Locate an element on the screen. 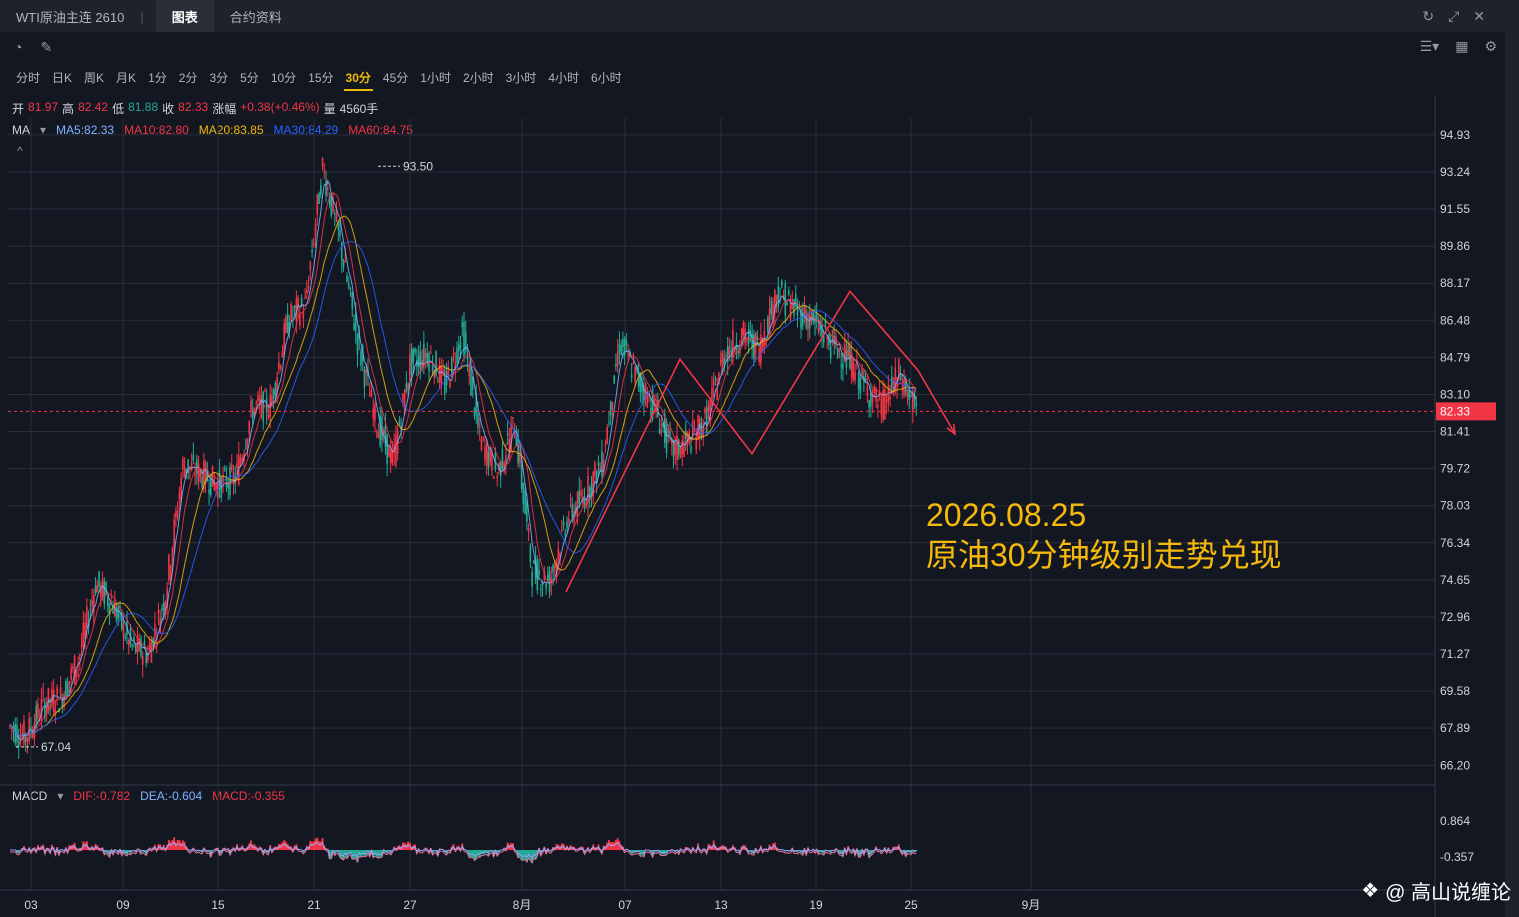 The width and height of the screenshot is (1519, 917). speedometer-icon: ◔ is located at coordinates (18, 47).